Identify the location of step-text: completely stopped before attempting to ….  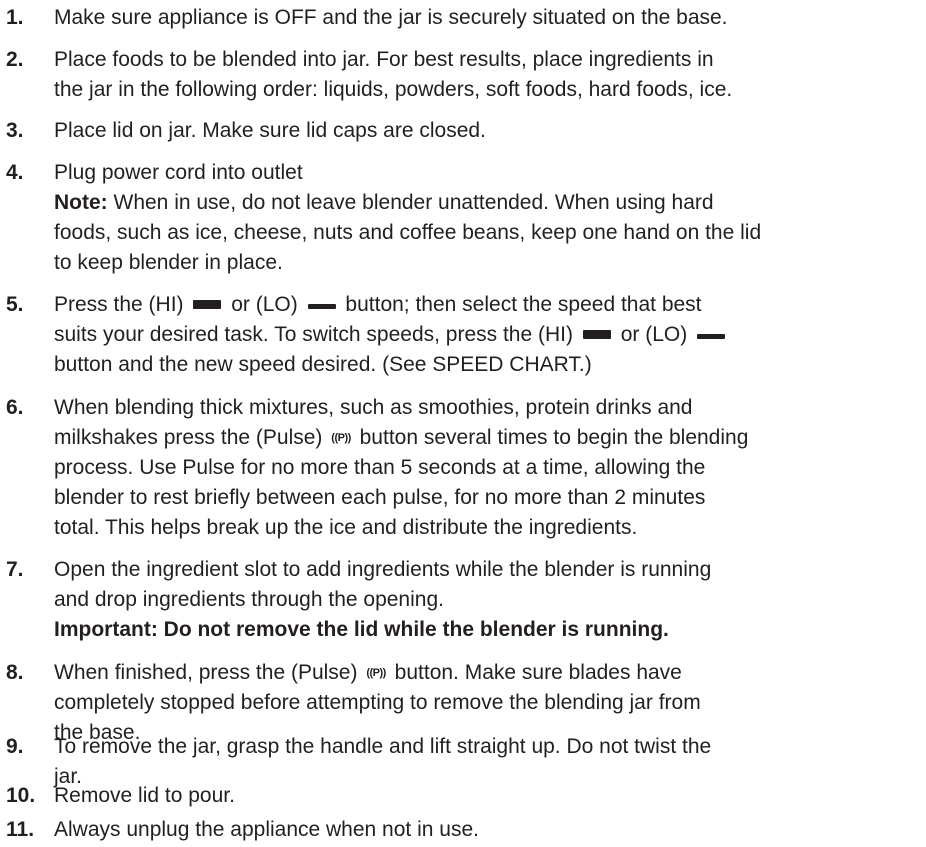
(377, 702).